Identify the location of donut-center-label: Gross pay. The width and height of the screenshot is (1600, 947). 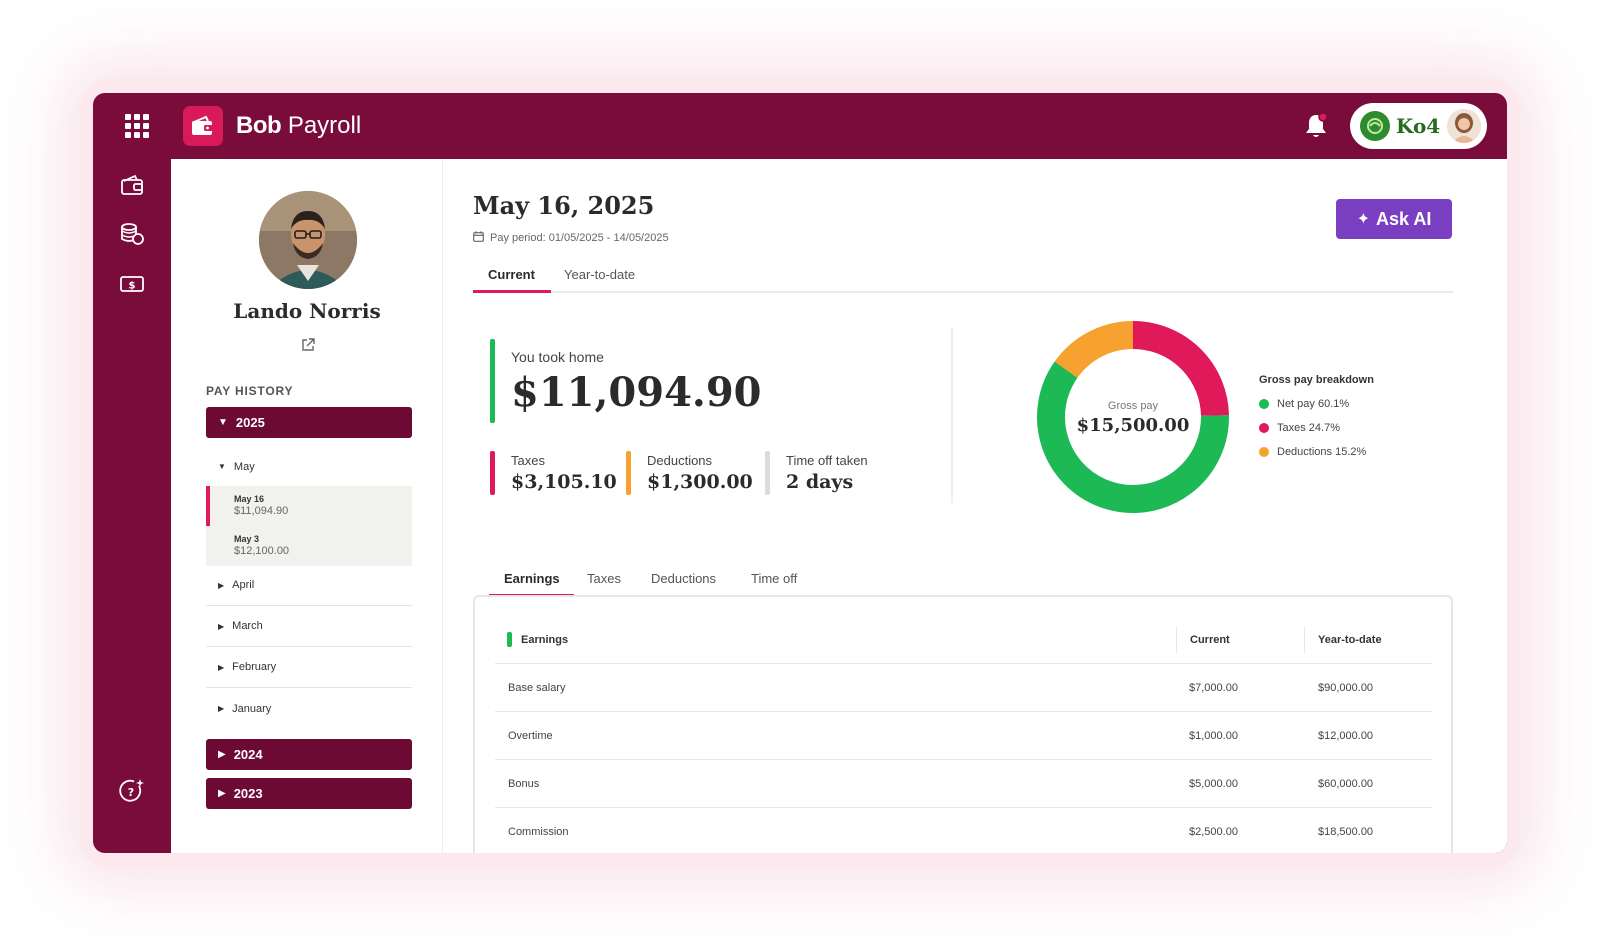
(1133, 406).